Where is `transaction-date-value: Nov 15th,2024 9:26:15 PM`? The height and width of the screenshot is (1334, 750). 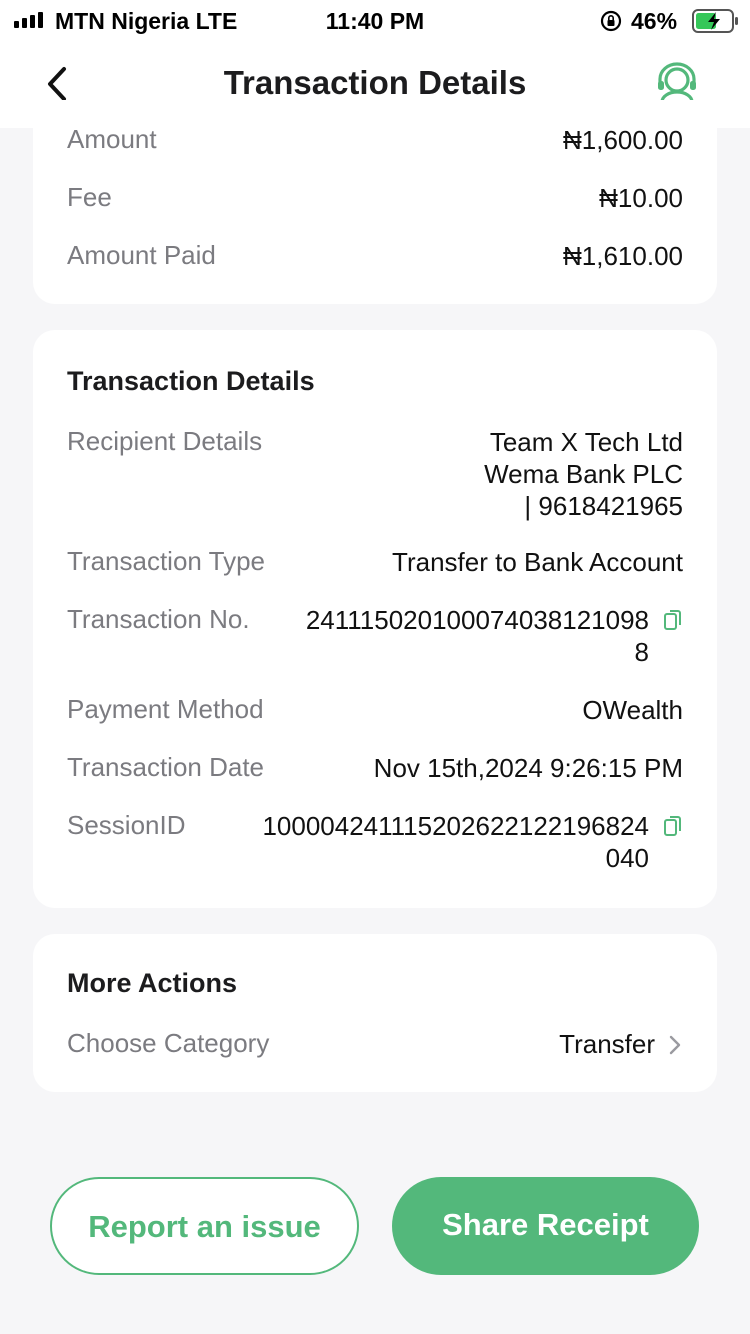
transaction-date-value: Nov 15th,2024 9:26:15 PM is located at coordinates (528, 768).